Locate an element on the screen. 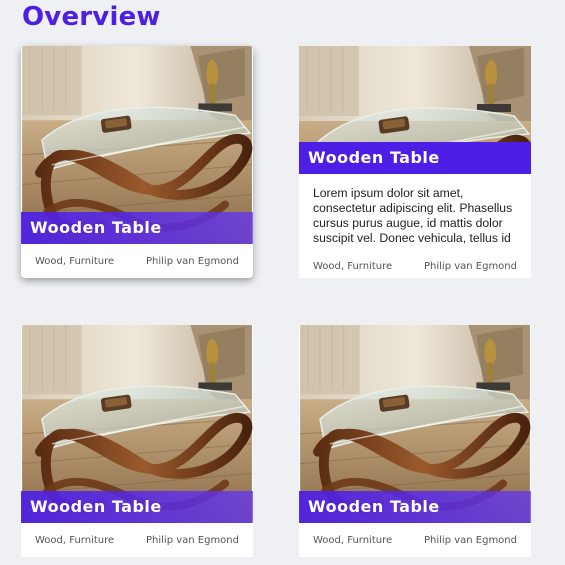  page-title: Overview is located at coordinates (91, 17).